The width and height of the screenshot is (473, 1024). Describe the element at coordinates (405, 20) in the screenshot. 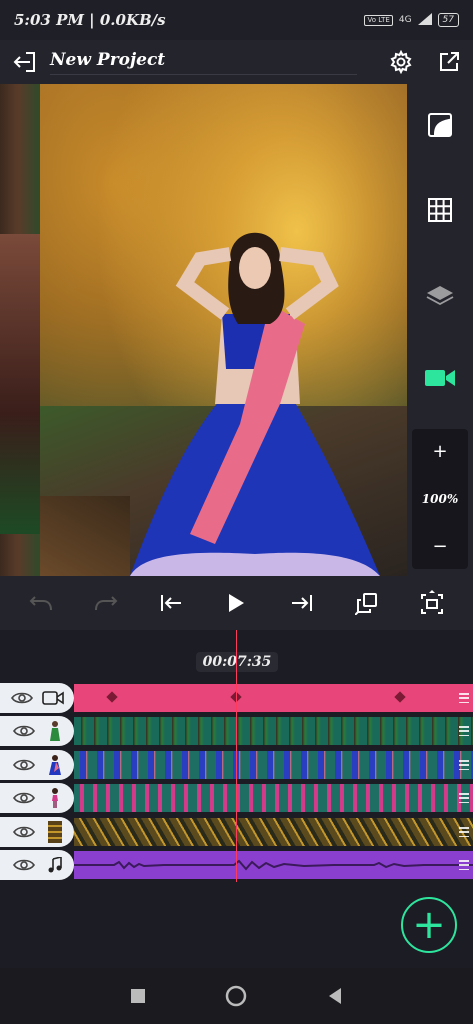

I see `network-type: 4G` at that location.